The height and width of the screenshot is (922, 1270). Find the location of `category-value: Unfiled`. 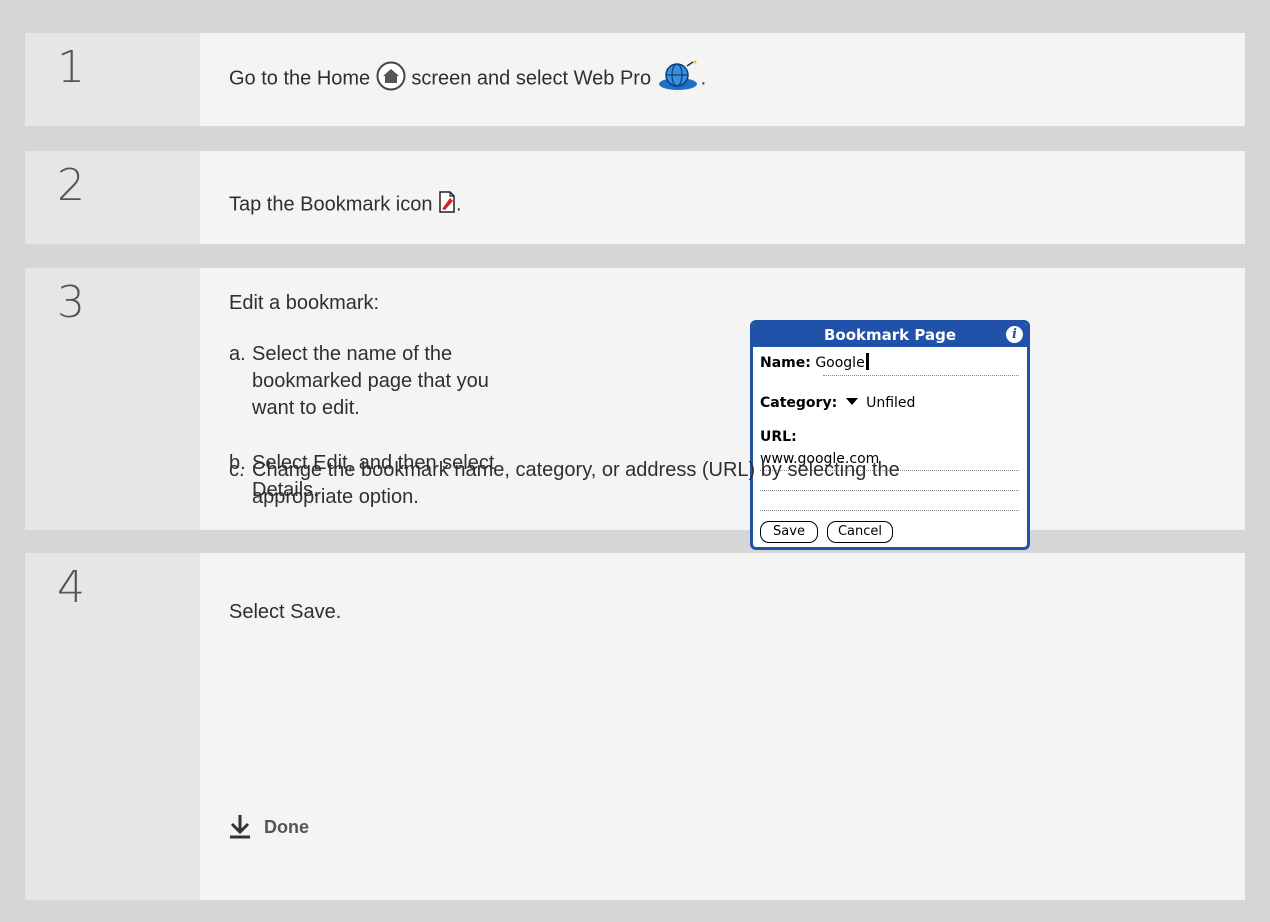

category-value: Unfiled is located at coordinates (890, 403).